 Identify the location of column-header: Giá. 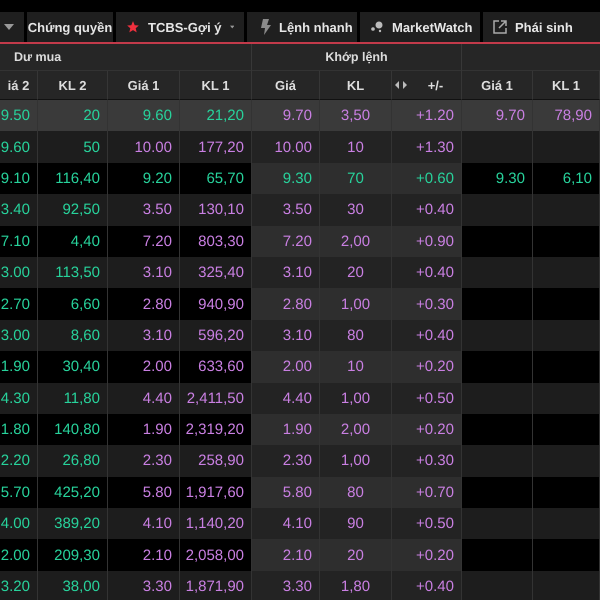
(286, 85).